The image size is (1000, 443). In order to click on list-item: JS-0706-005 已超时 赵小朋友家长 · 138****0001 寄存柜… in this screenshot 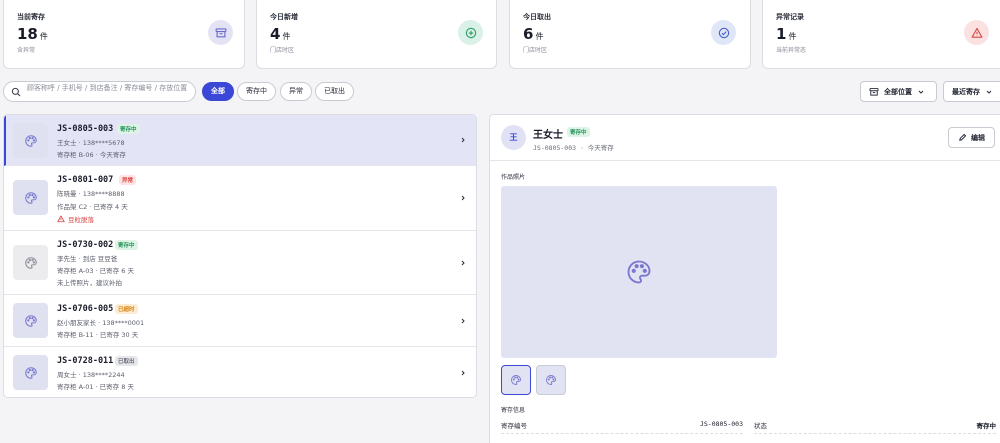, I will do `click(240, 321)`.